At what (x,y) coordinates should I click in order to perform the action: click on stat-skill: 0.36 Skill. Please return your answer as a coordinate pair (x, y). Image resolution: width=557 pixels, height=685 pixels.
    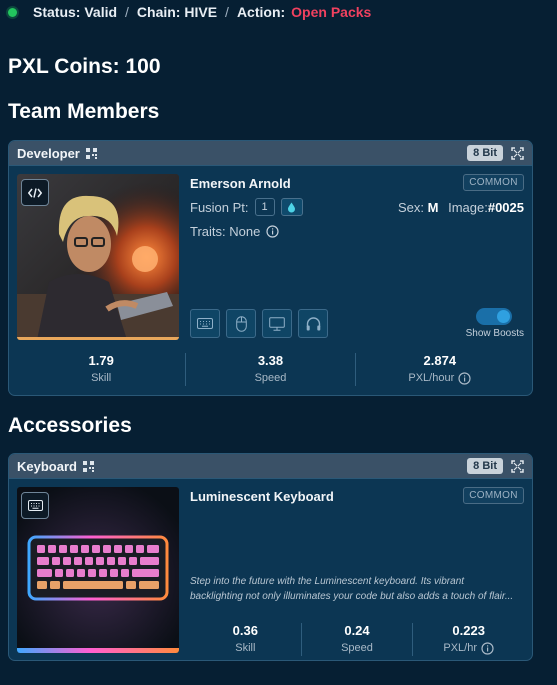
    Looking at the image, I should click on (246, 639).